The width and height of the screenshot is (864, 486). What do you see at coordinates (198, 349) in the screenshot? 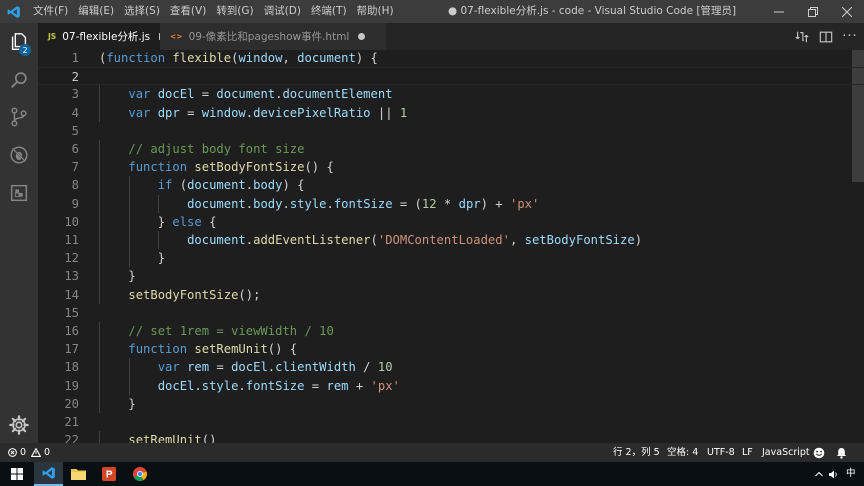
I see `line-code: function setRemUnit() {` at bounding box center [198, 349].